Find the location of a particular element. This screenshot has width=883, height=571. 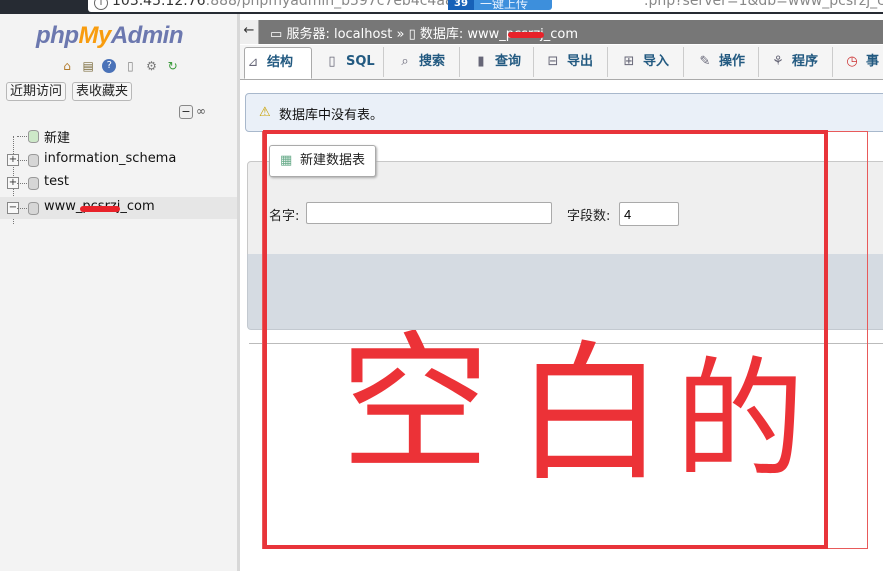

breadcrumb-db-label: 数据库: is located at coordinates (441, 34).